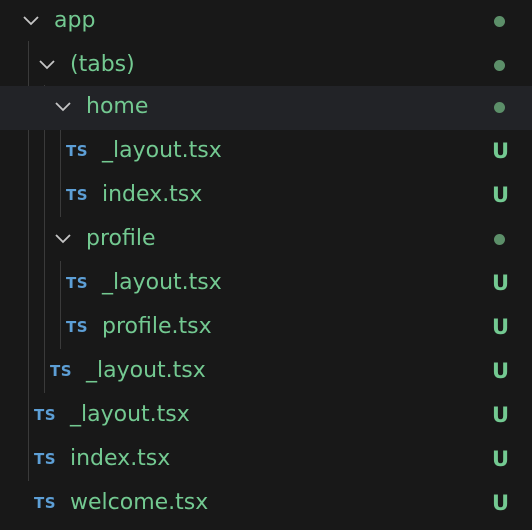 The width and height of the screenshot is (532, 530). Describe the element at coordinates (266, 372) in the screenshot. I see `file-row-tabs-layout: TS _layout.tsx U` at that location.